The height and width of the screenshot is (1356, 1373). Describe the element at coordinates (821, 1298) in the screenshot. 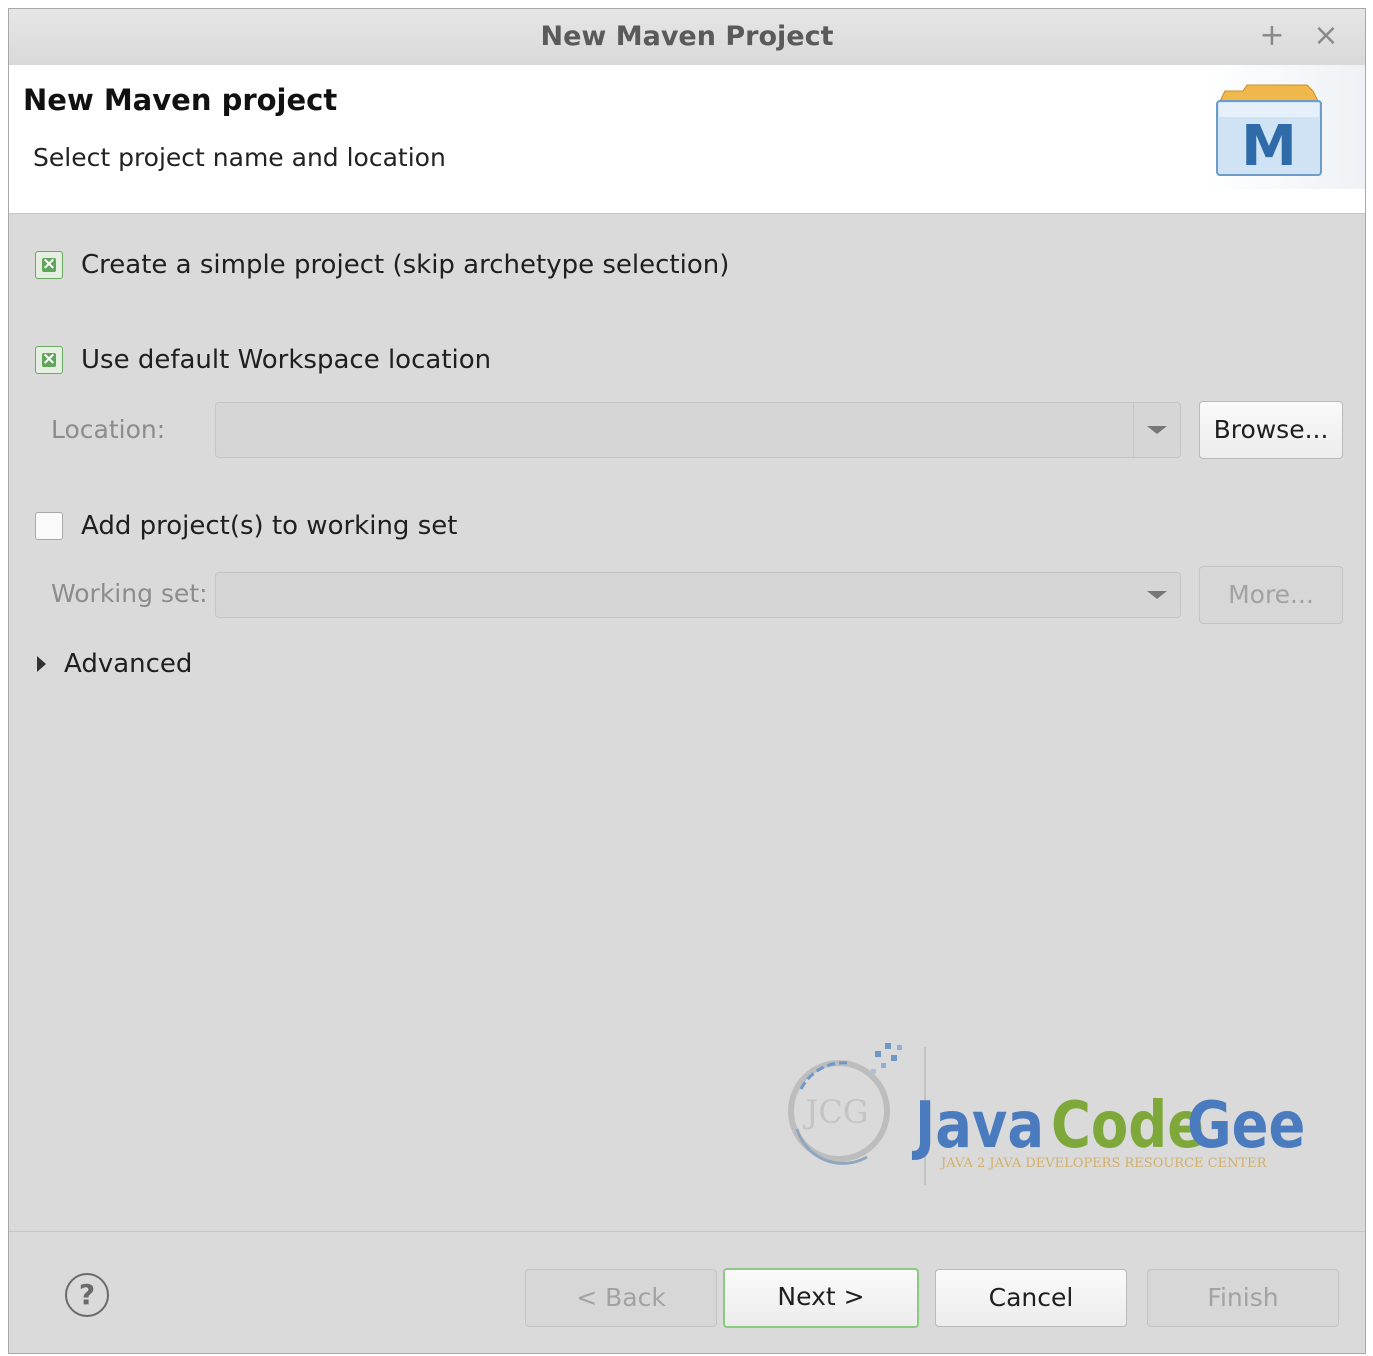

I see `next-button: Next >` at that location.